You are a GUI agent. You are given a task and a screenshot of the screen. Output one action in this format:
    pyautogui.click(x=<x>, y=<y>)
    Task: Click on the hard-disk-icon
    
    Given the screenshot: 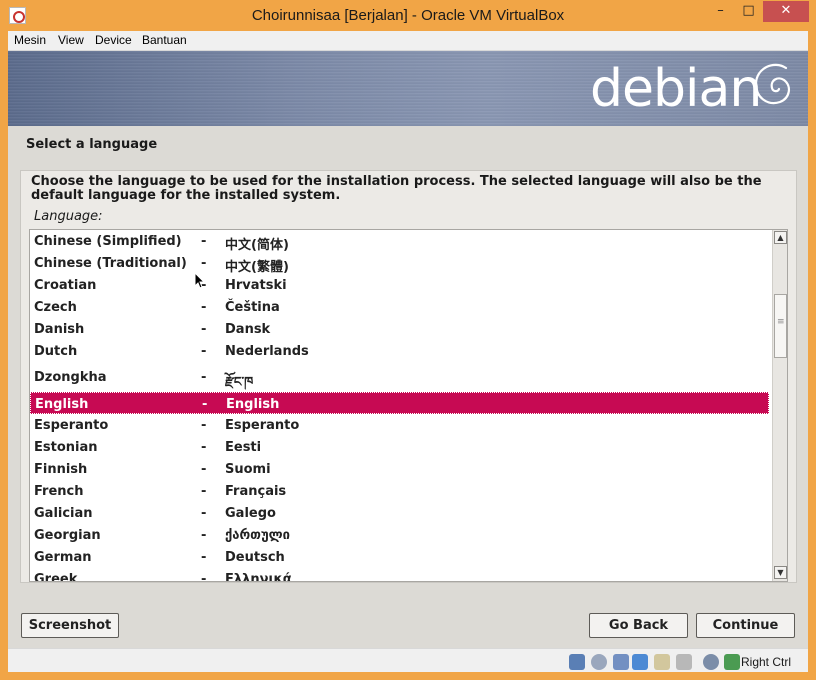 What is the action you would take?
    pyautogui.click(x=577, y=662)
    